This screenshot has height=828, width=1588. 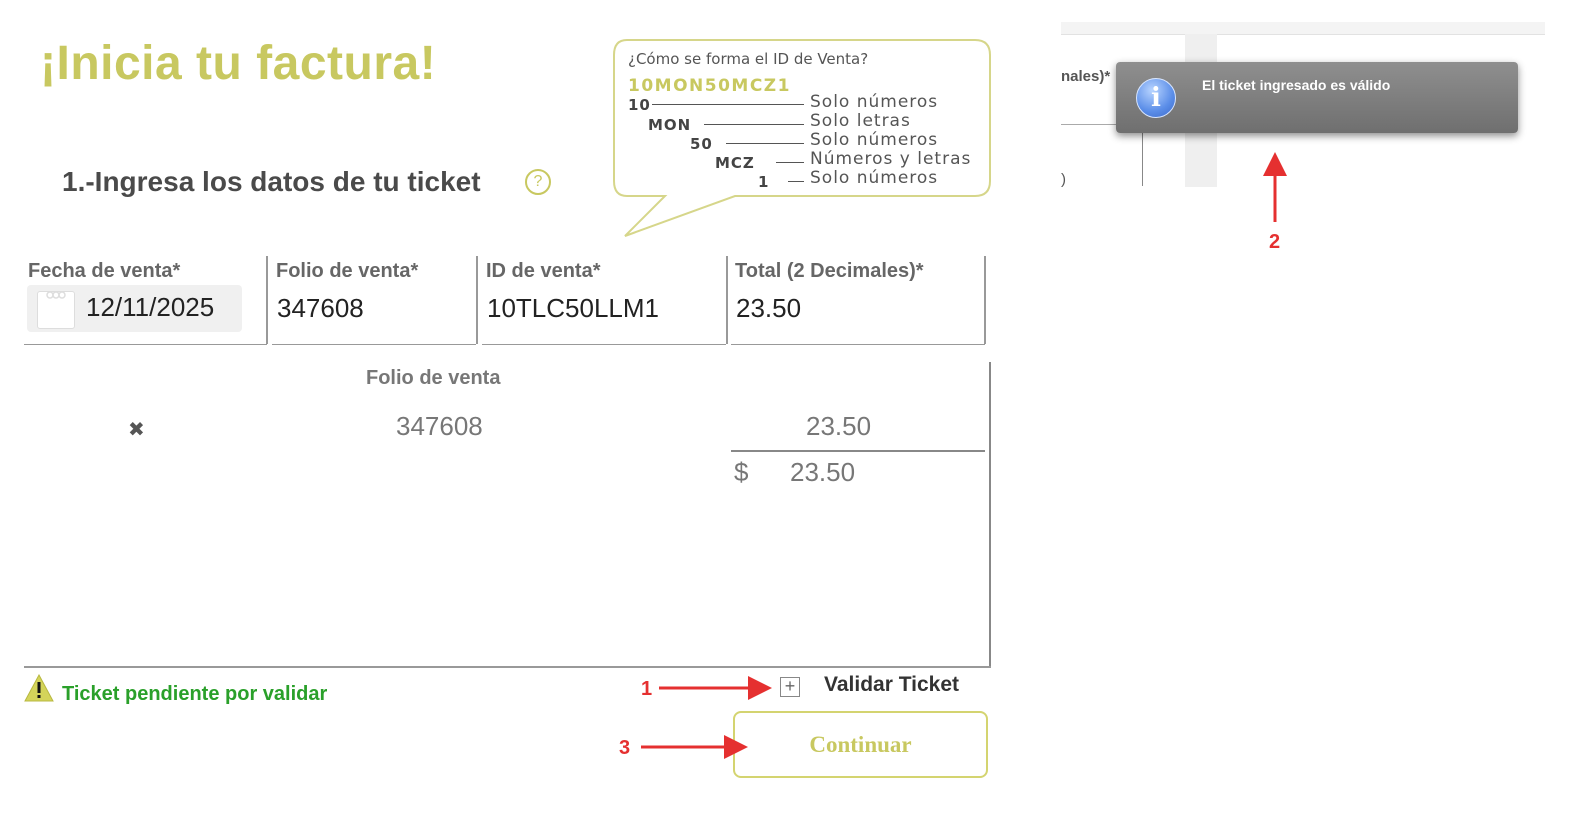 I want to click on annotation-2: 2, so click(x=1275, y=242).